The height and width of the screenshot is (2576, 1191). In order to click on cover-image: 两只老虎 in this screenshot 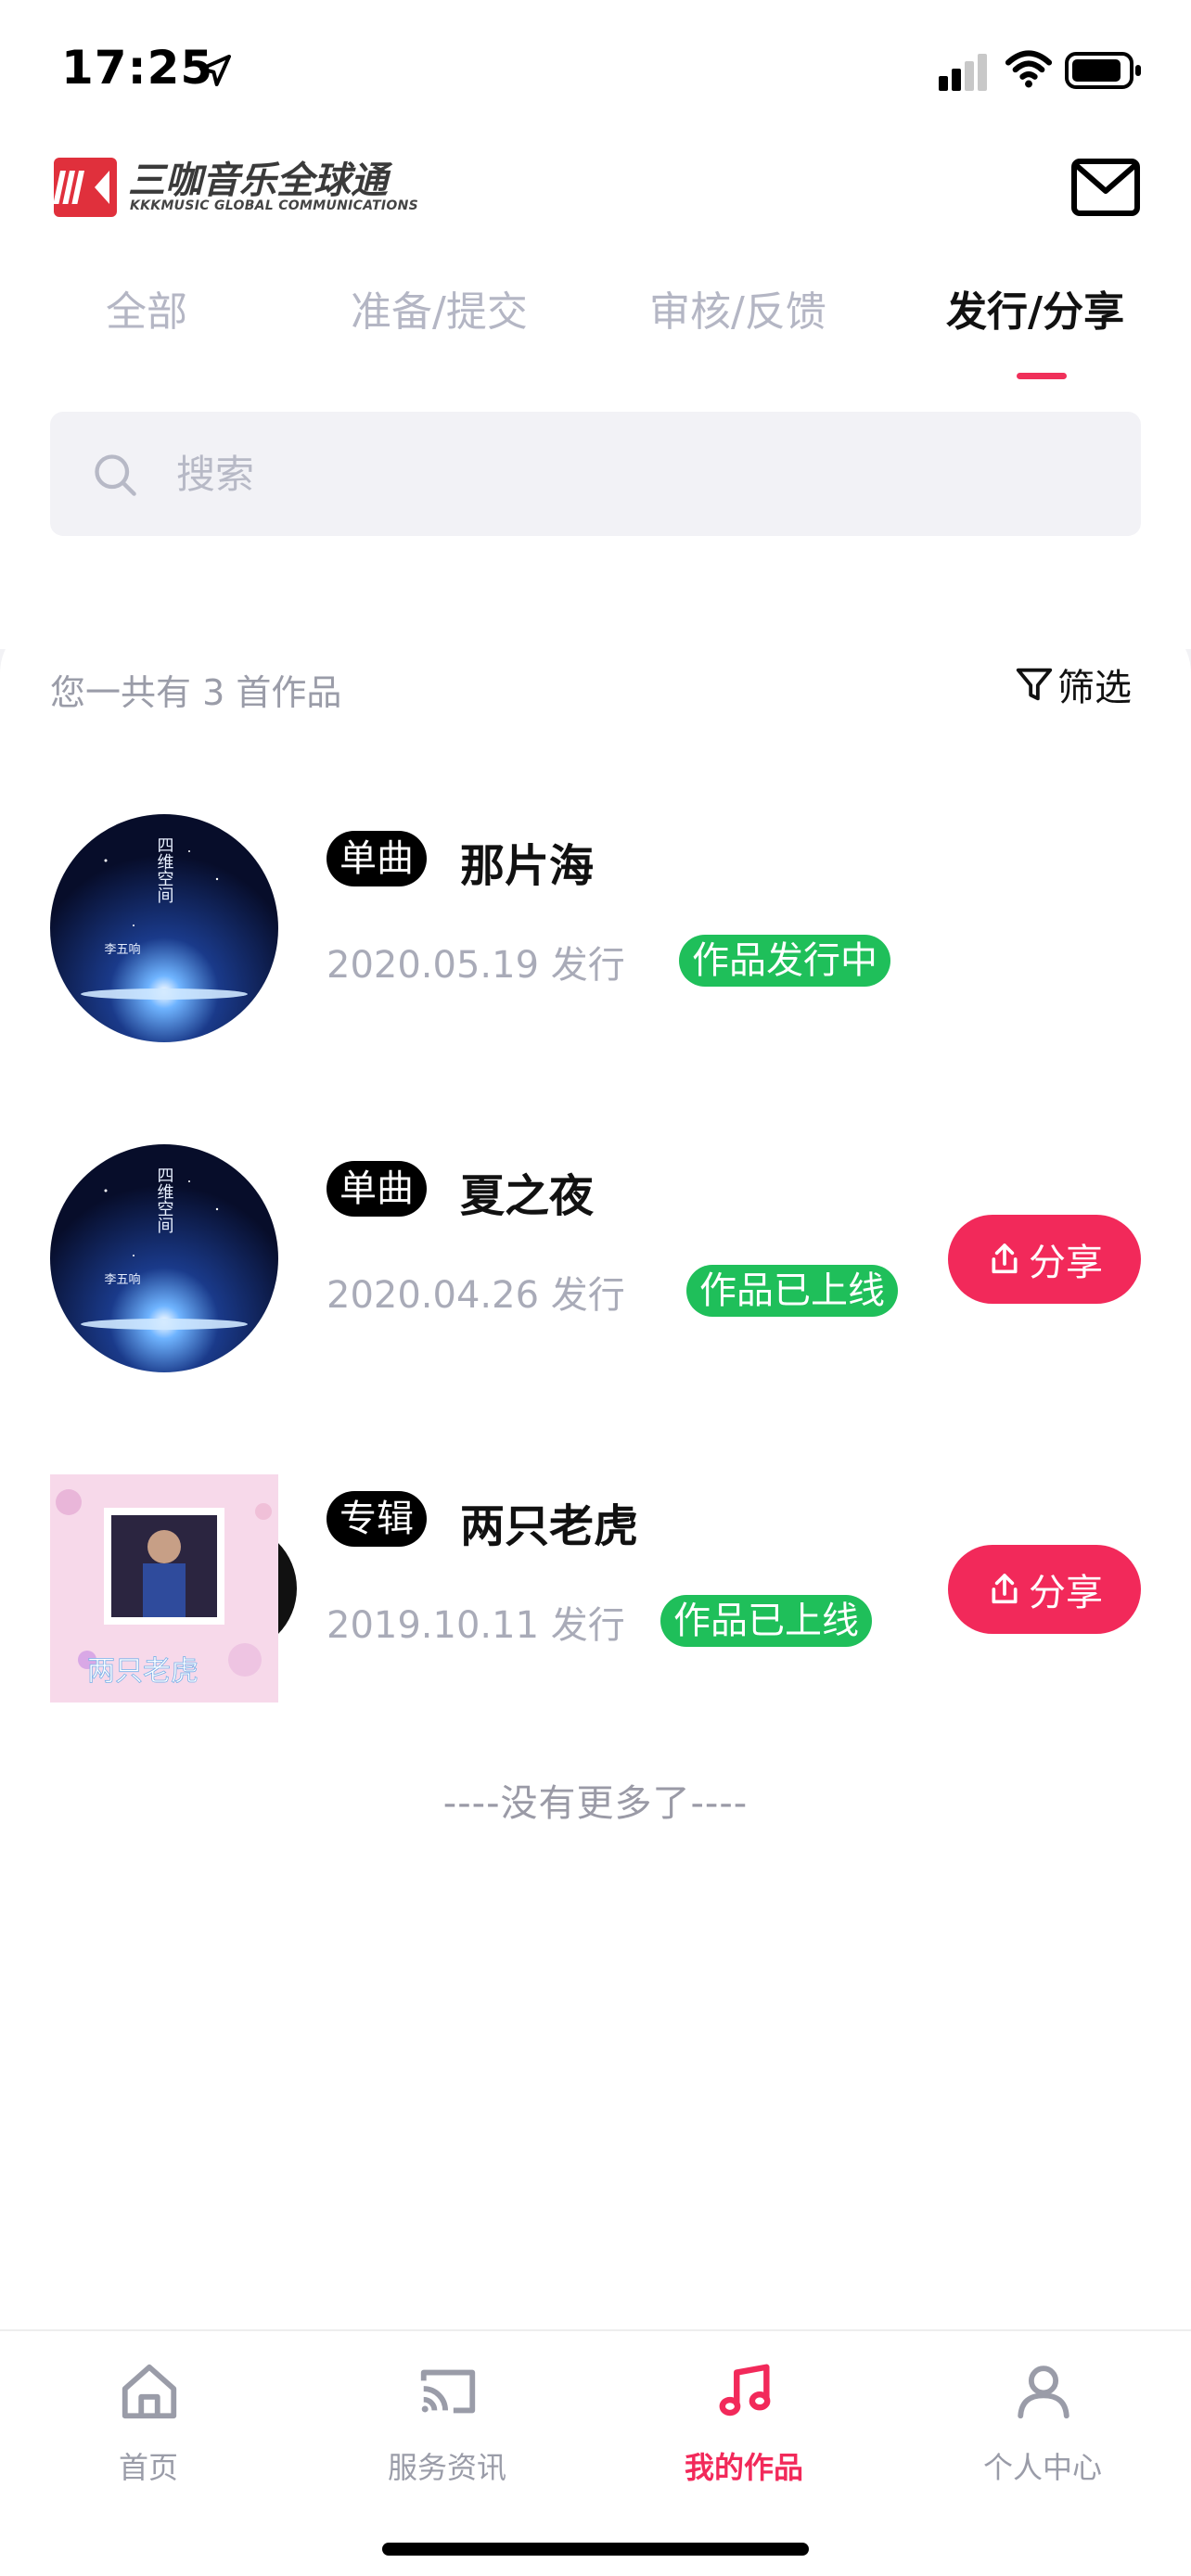, I will do `click(173, 1588)`.